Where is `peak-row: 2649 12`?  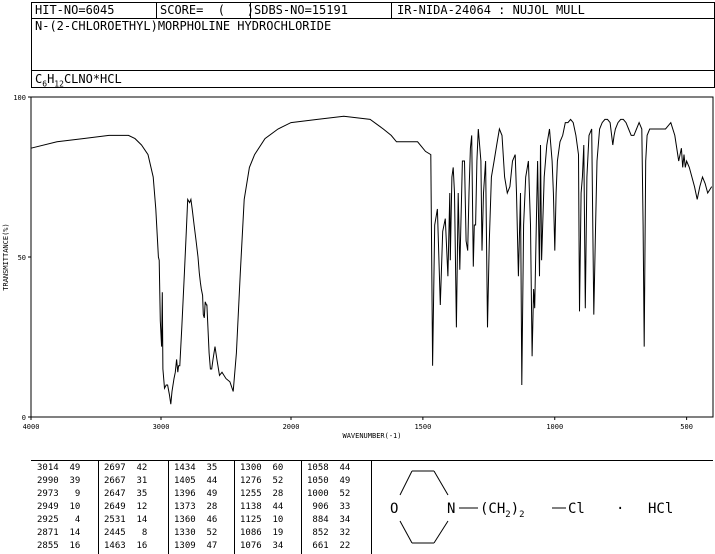 peak-row: 2649 12 is located at coordinates (126, 507).